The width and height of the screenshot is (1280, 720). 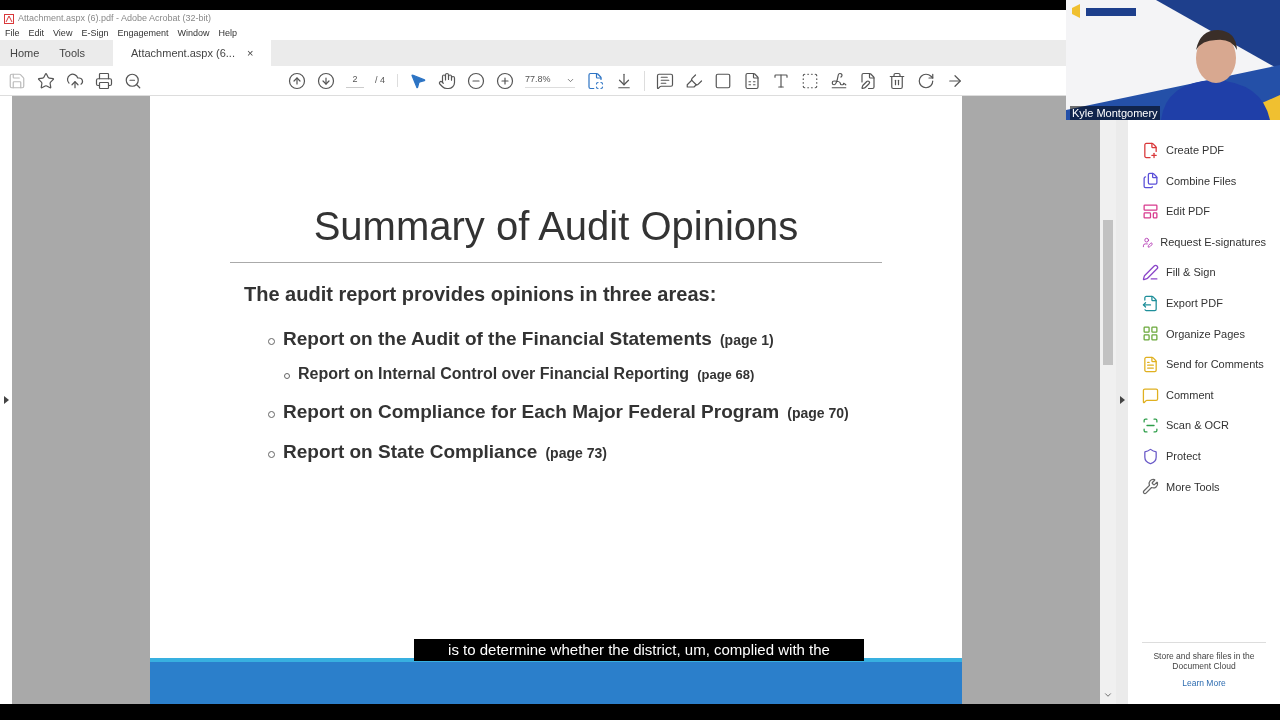 What do you see at coordinates (576, 453) in the screenshot?
I see `page-reference: (page 73)` at bounding box center [576, 453].